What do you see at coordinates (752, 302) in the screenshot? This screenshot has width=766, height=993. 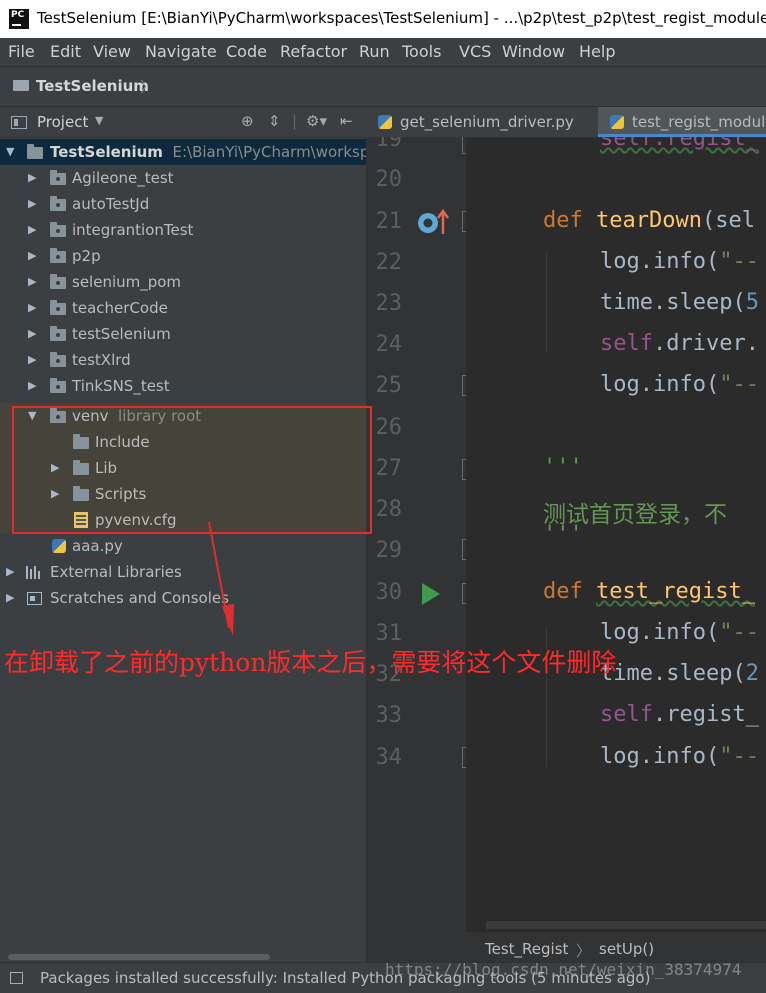 I see `code-number: 5` at bounding box center [752, 302].